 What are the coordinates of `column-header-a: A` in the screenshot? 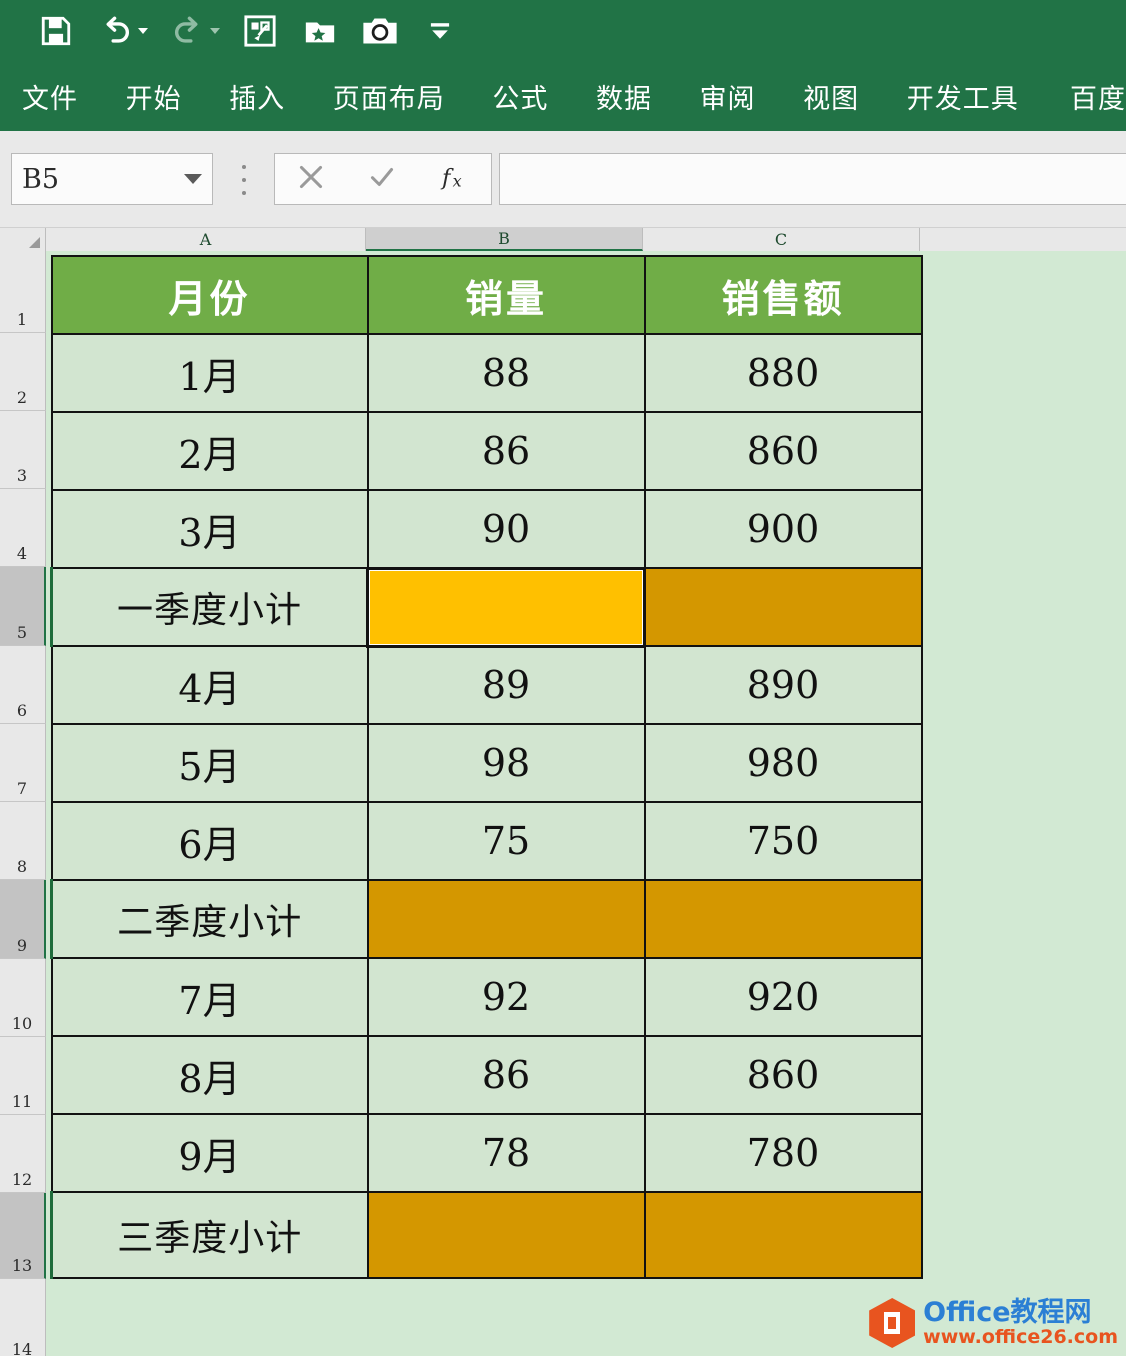 It's located at (206, 239).